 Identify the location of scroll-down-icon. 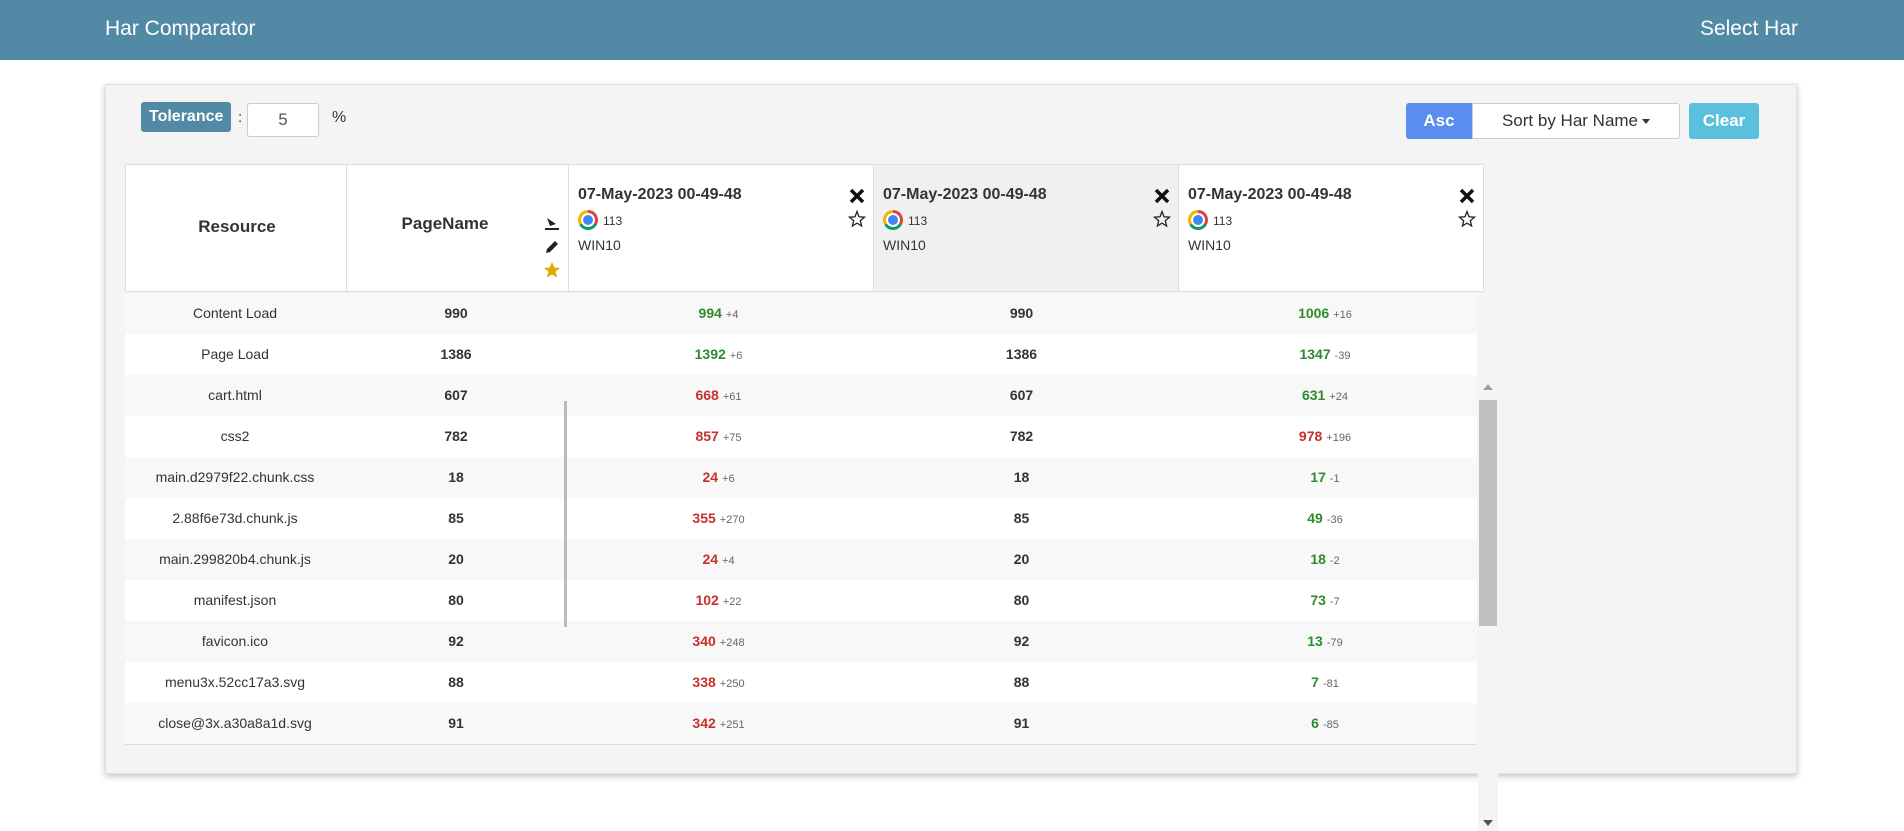
(1488, 823).